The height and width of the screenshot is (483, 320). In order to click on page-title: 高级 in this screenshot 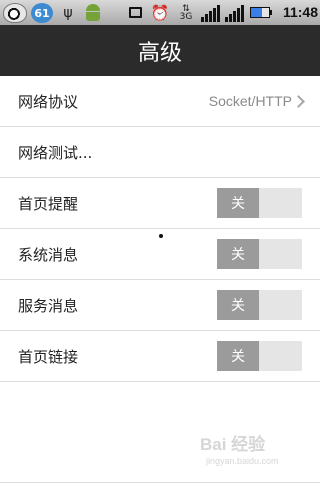, I will do `click(160, 50)`.